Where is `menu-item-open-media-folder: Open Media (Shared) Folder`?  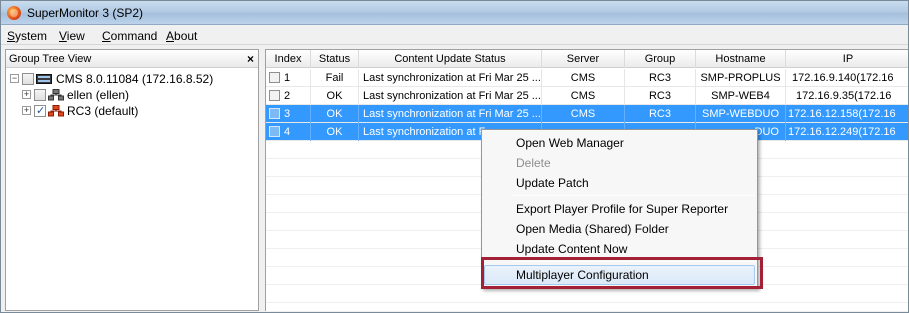 menu-item-open-media-folder: Open Media (Shared) Folder is located at coordinates (619, 229).